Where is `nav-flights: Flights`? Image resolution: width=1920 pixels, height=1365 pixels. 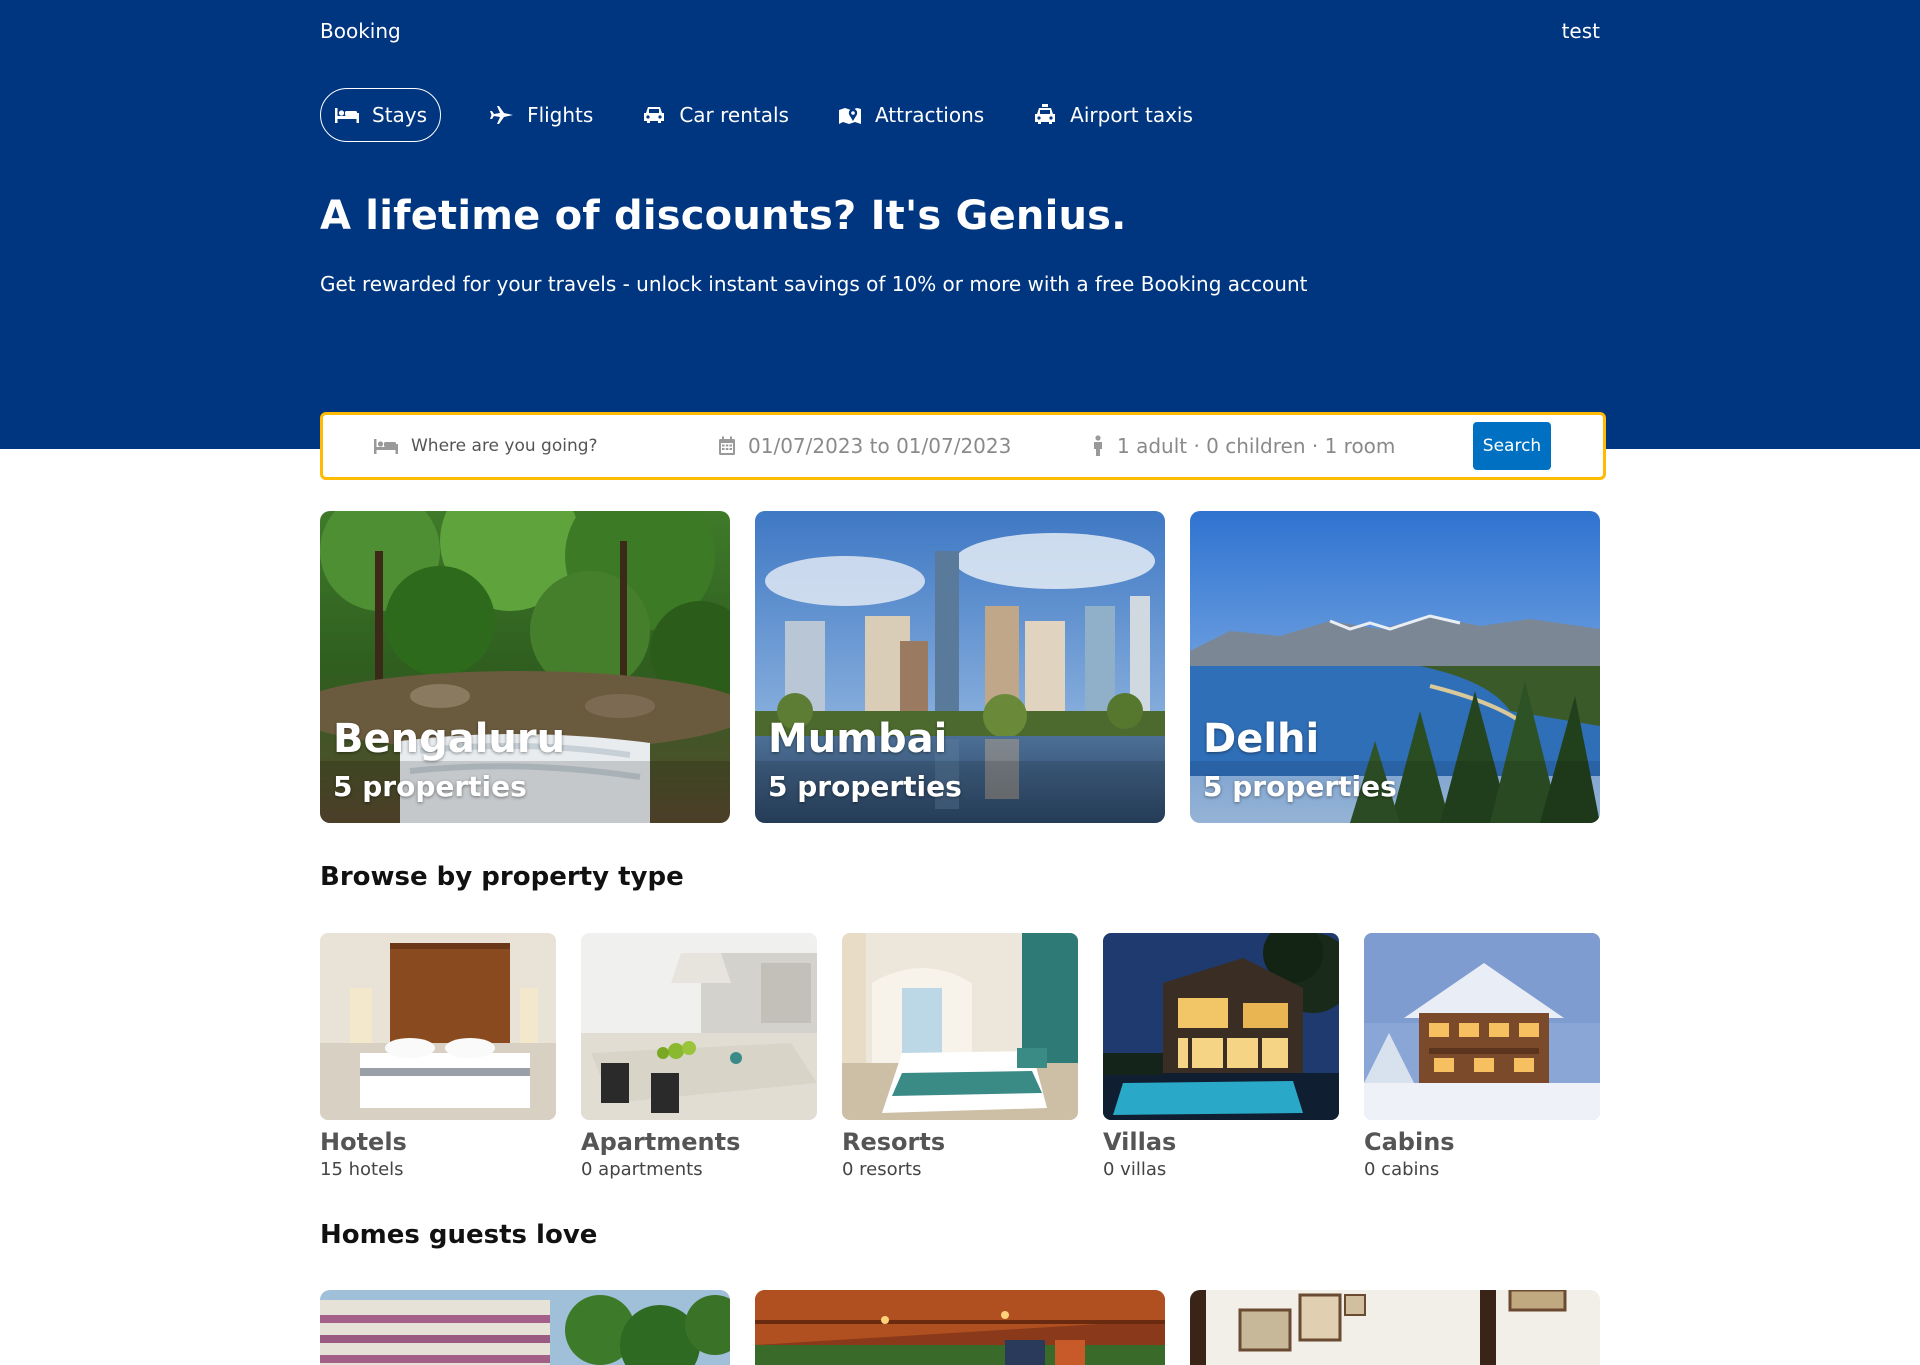 nav-flights: Flights is located at coordinates (541, 115).